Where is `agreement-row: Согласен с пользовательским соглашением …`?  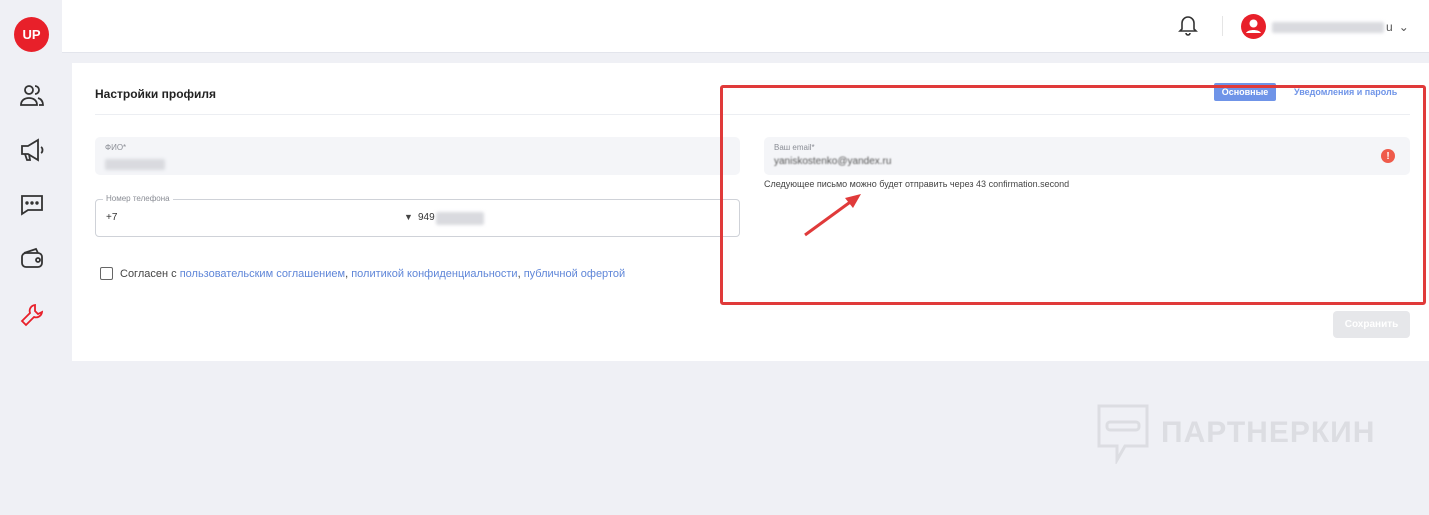
agreement-row: Согласен с пользовательским соглашением … is located at coordinates (362, 273).